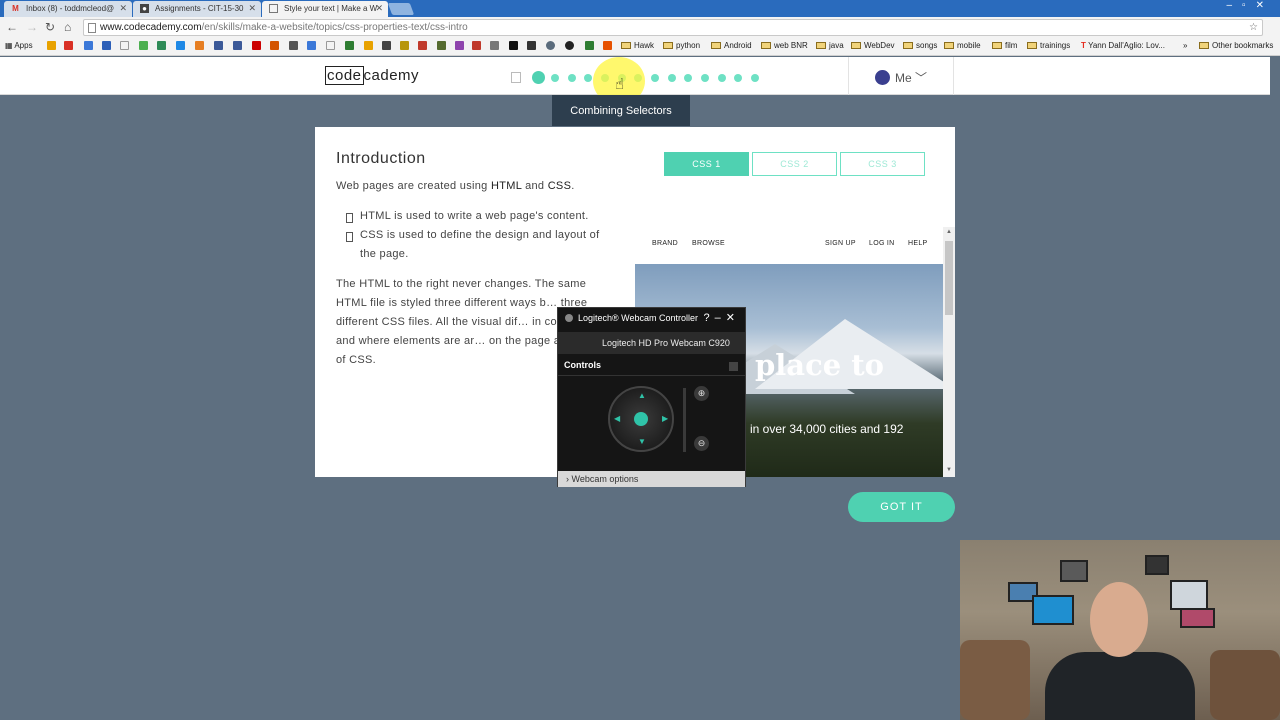 This screenshot has width=1280, height=720. Describe the element at coordinates (197, 9) in the screenshot. I see `tab-assignments: ● Assignments - CIT-15-30 ✕` at that location.